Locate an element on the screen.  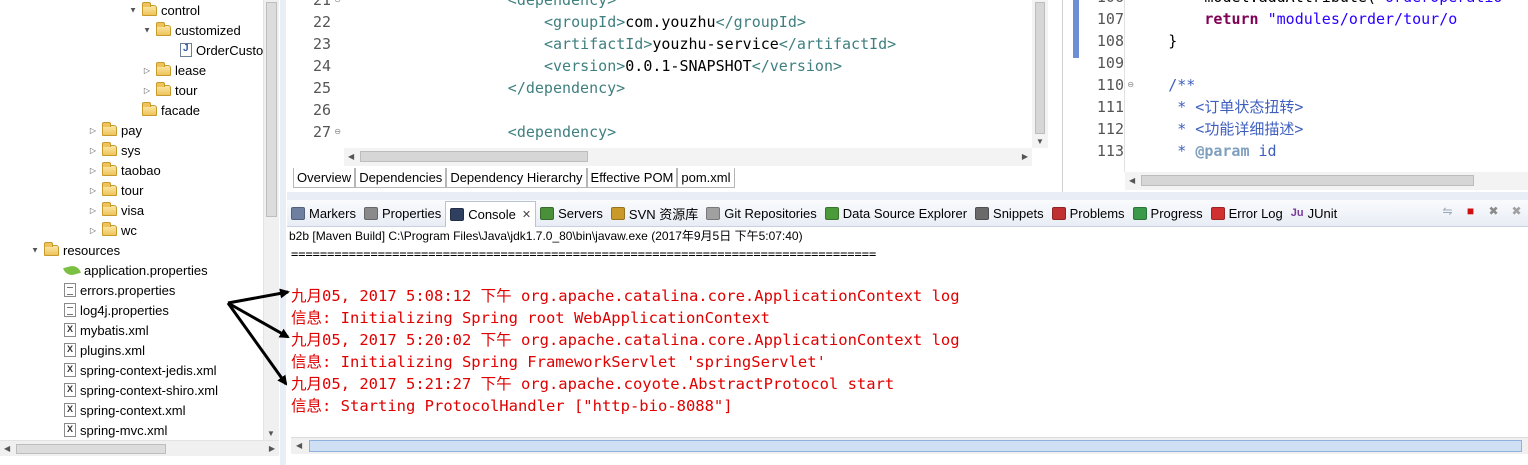
spring-leaf-icon is located at coordinates (72, 270).